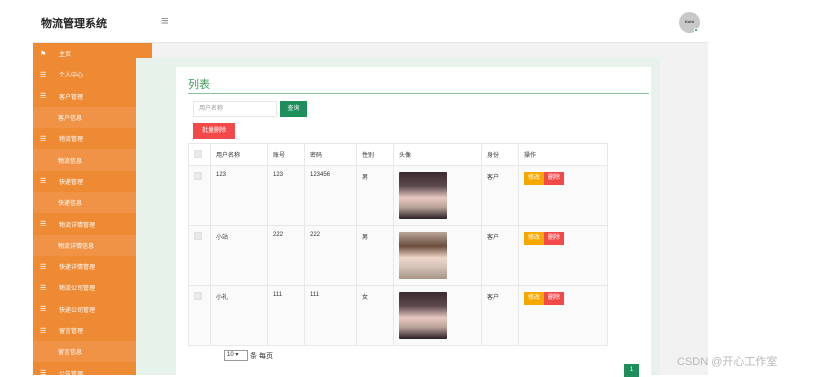  I want to click on sidebar-item-label: 公告管理, so click(71, 373).